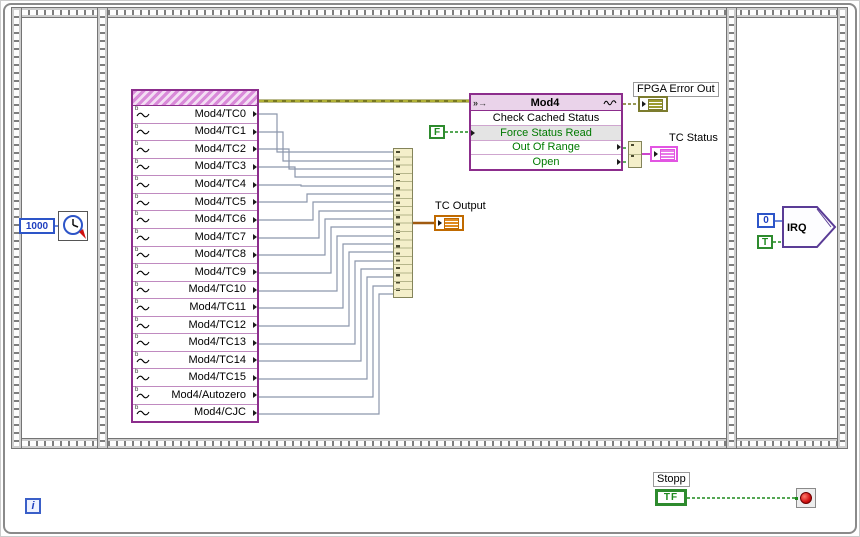 This screenshot has width=860, height=537. I want to click on method-name-row: Check Cached Status, so click(546, 118).